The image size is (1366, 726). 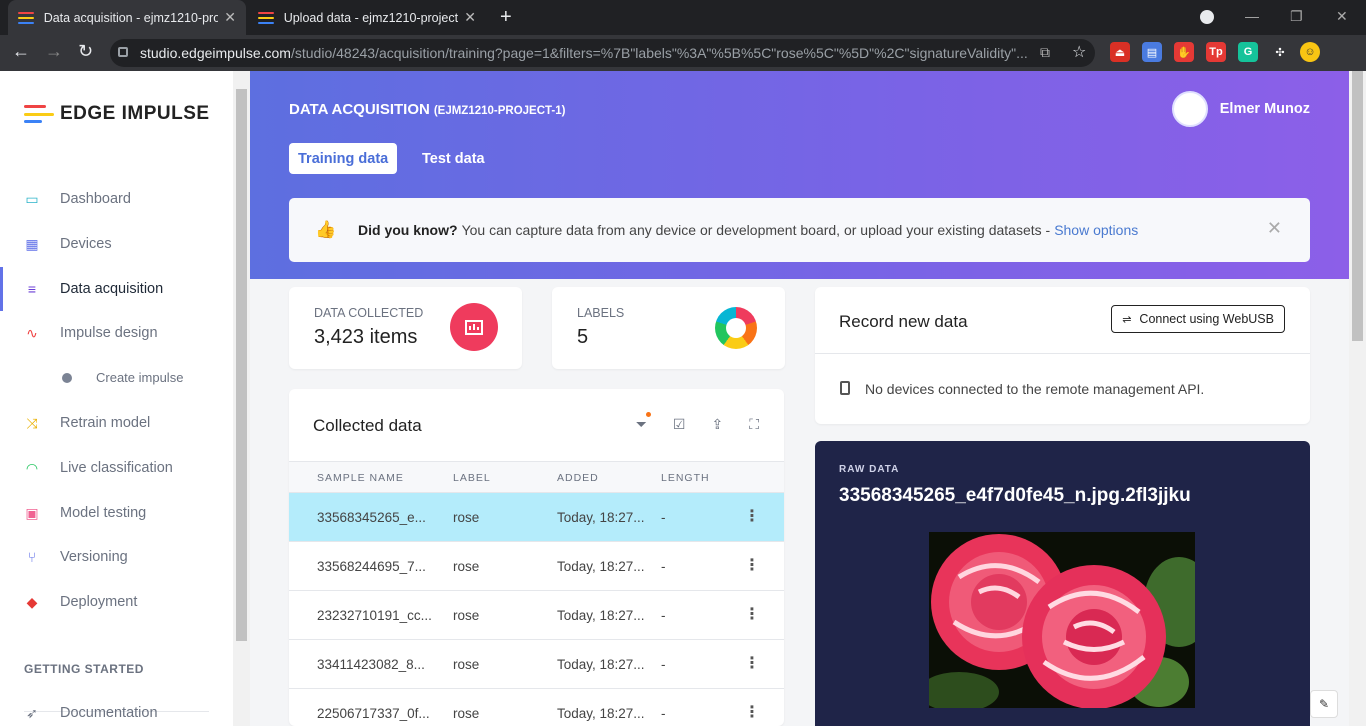 I want to click on profile-icon: ☺, so click(x=1310, y=52).